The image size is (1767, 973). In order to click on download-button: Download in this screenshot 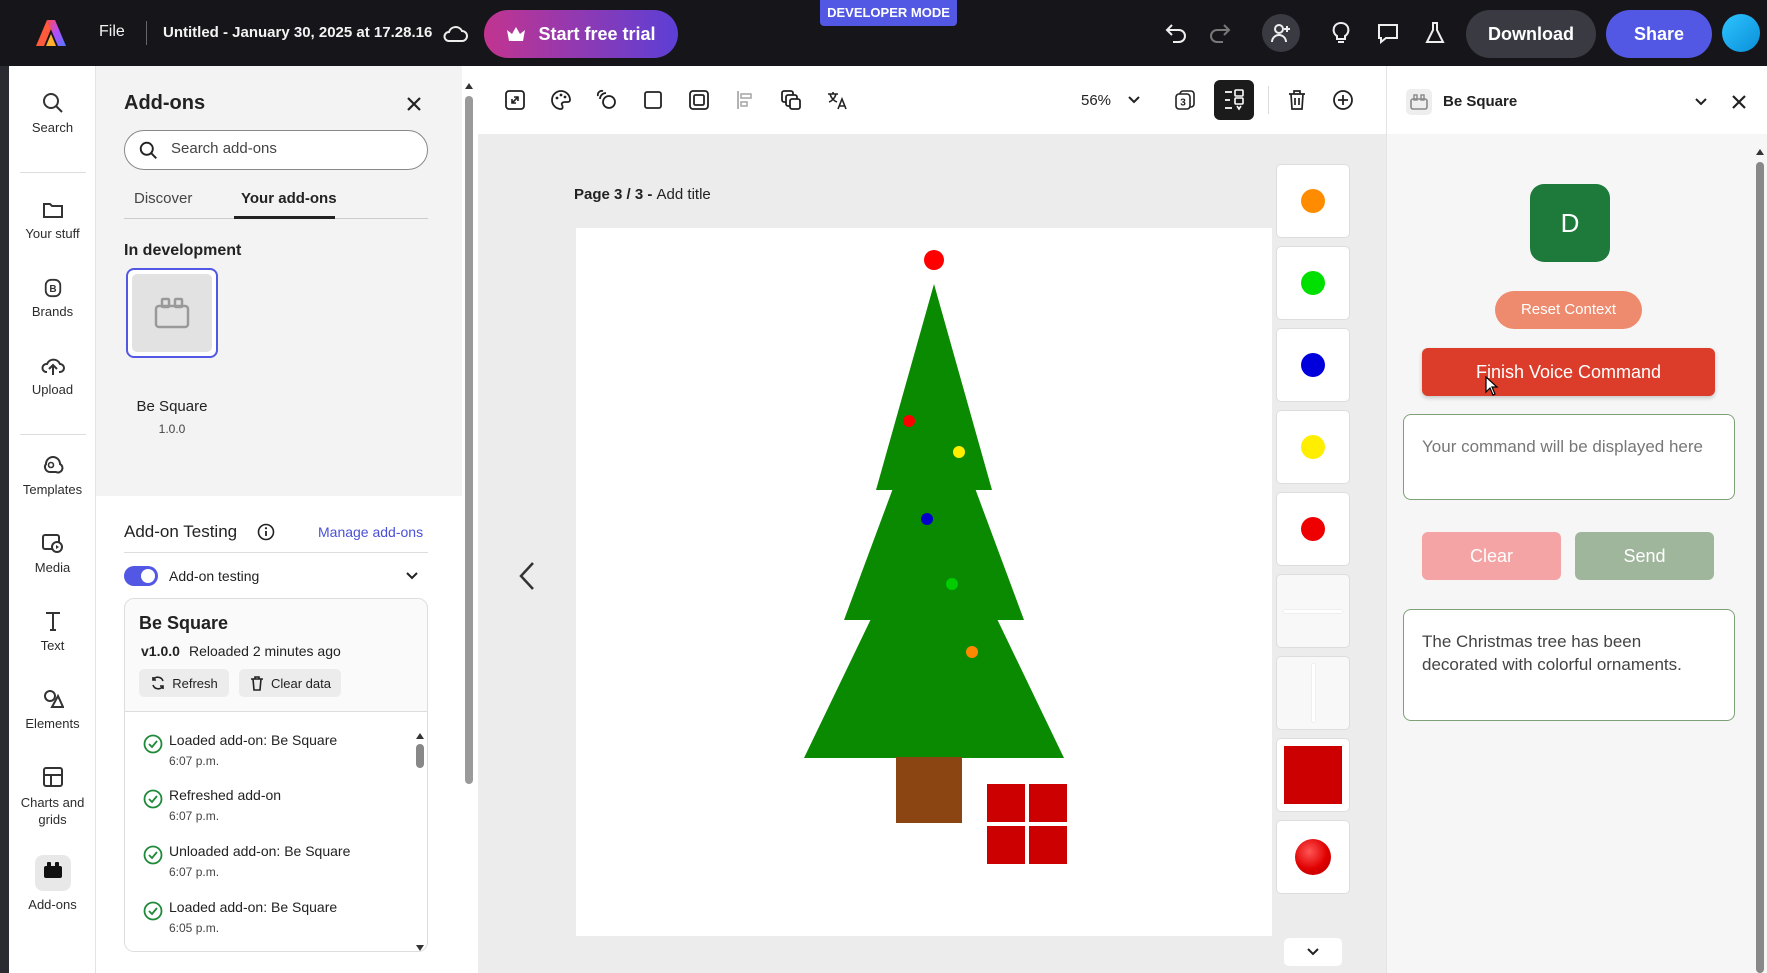, I will do `click(1531, 34)`.